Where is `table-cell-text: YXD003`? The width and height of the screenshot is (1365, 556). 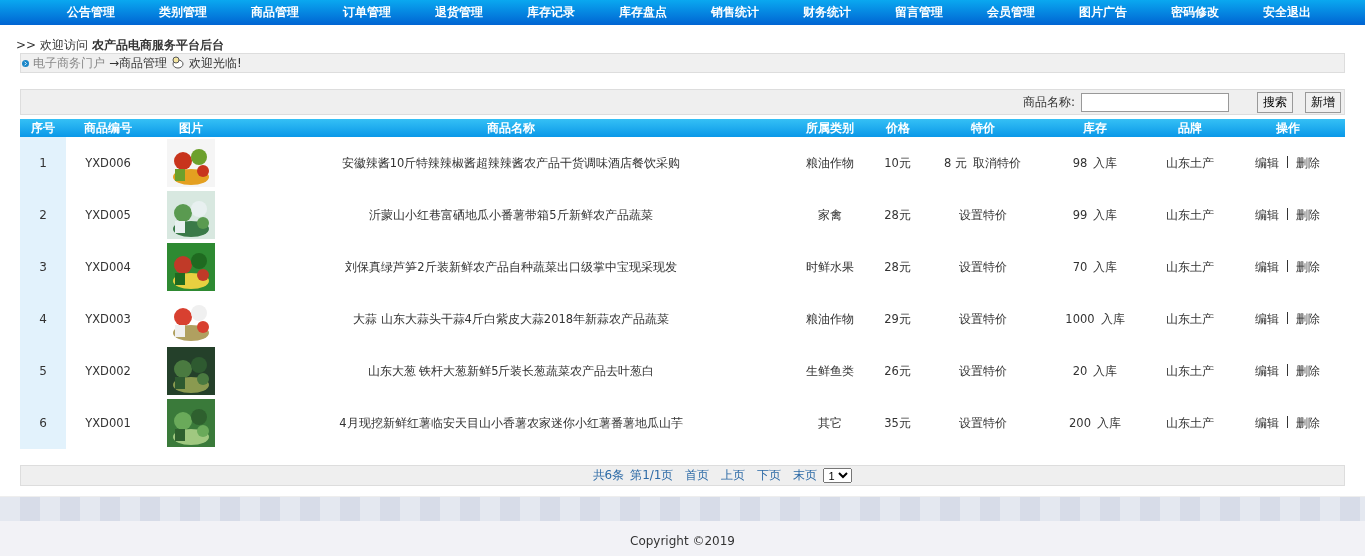
table-cell-text: YXD003 is located at coordinates (108, 319).